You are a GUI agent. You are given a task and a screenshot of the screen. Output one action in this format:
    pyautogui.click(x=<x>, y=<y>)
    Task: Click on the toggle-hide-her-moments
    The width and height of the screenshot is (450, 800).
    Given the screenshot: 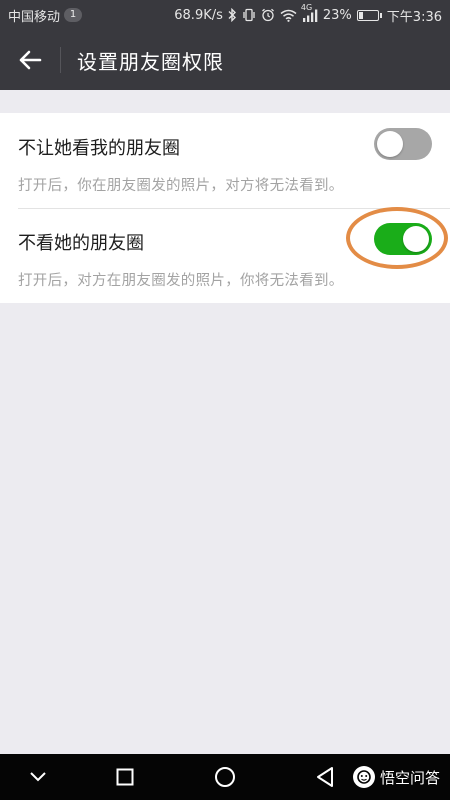 What is the action you would take?
    pyautogui.click(x=403, y=239)
    